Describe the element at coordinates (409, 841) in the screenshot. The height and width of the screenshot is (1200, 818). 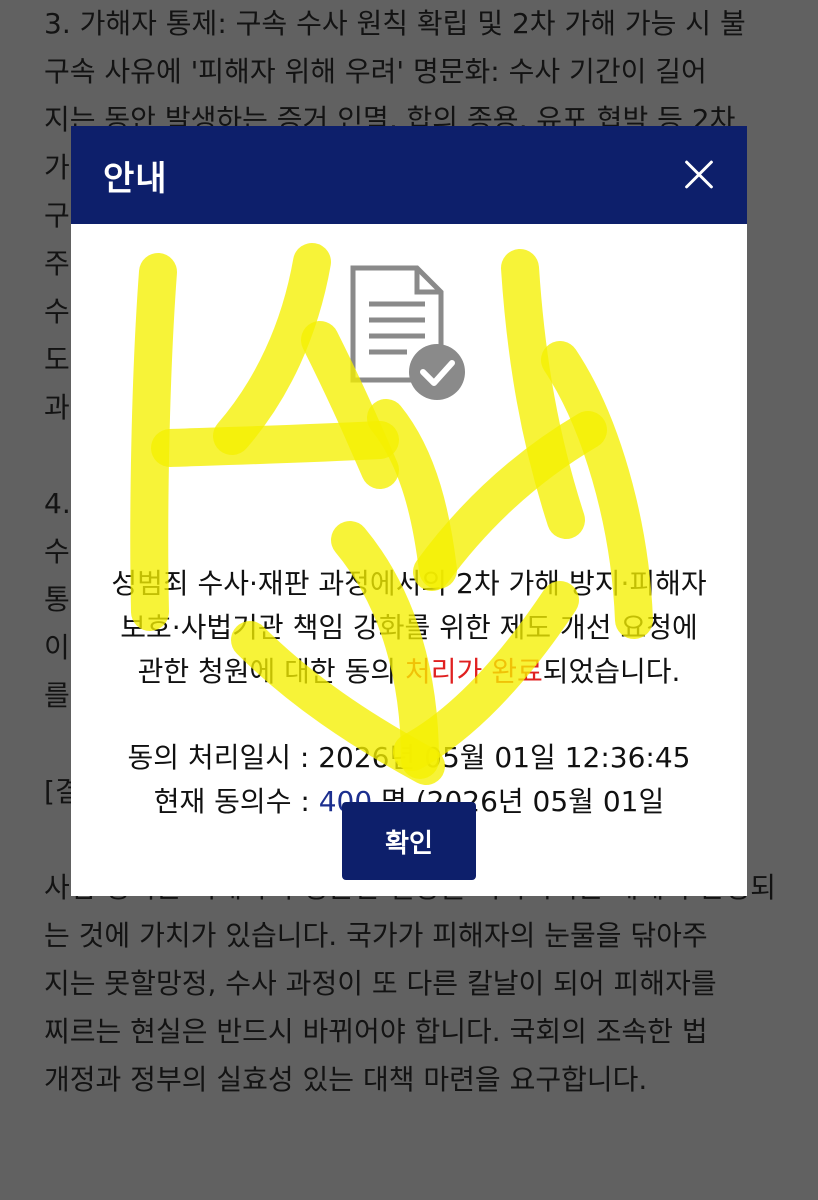
I see `confirm-button: 확인` at that location.